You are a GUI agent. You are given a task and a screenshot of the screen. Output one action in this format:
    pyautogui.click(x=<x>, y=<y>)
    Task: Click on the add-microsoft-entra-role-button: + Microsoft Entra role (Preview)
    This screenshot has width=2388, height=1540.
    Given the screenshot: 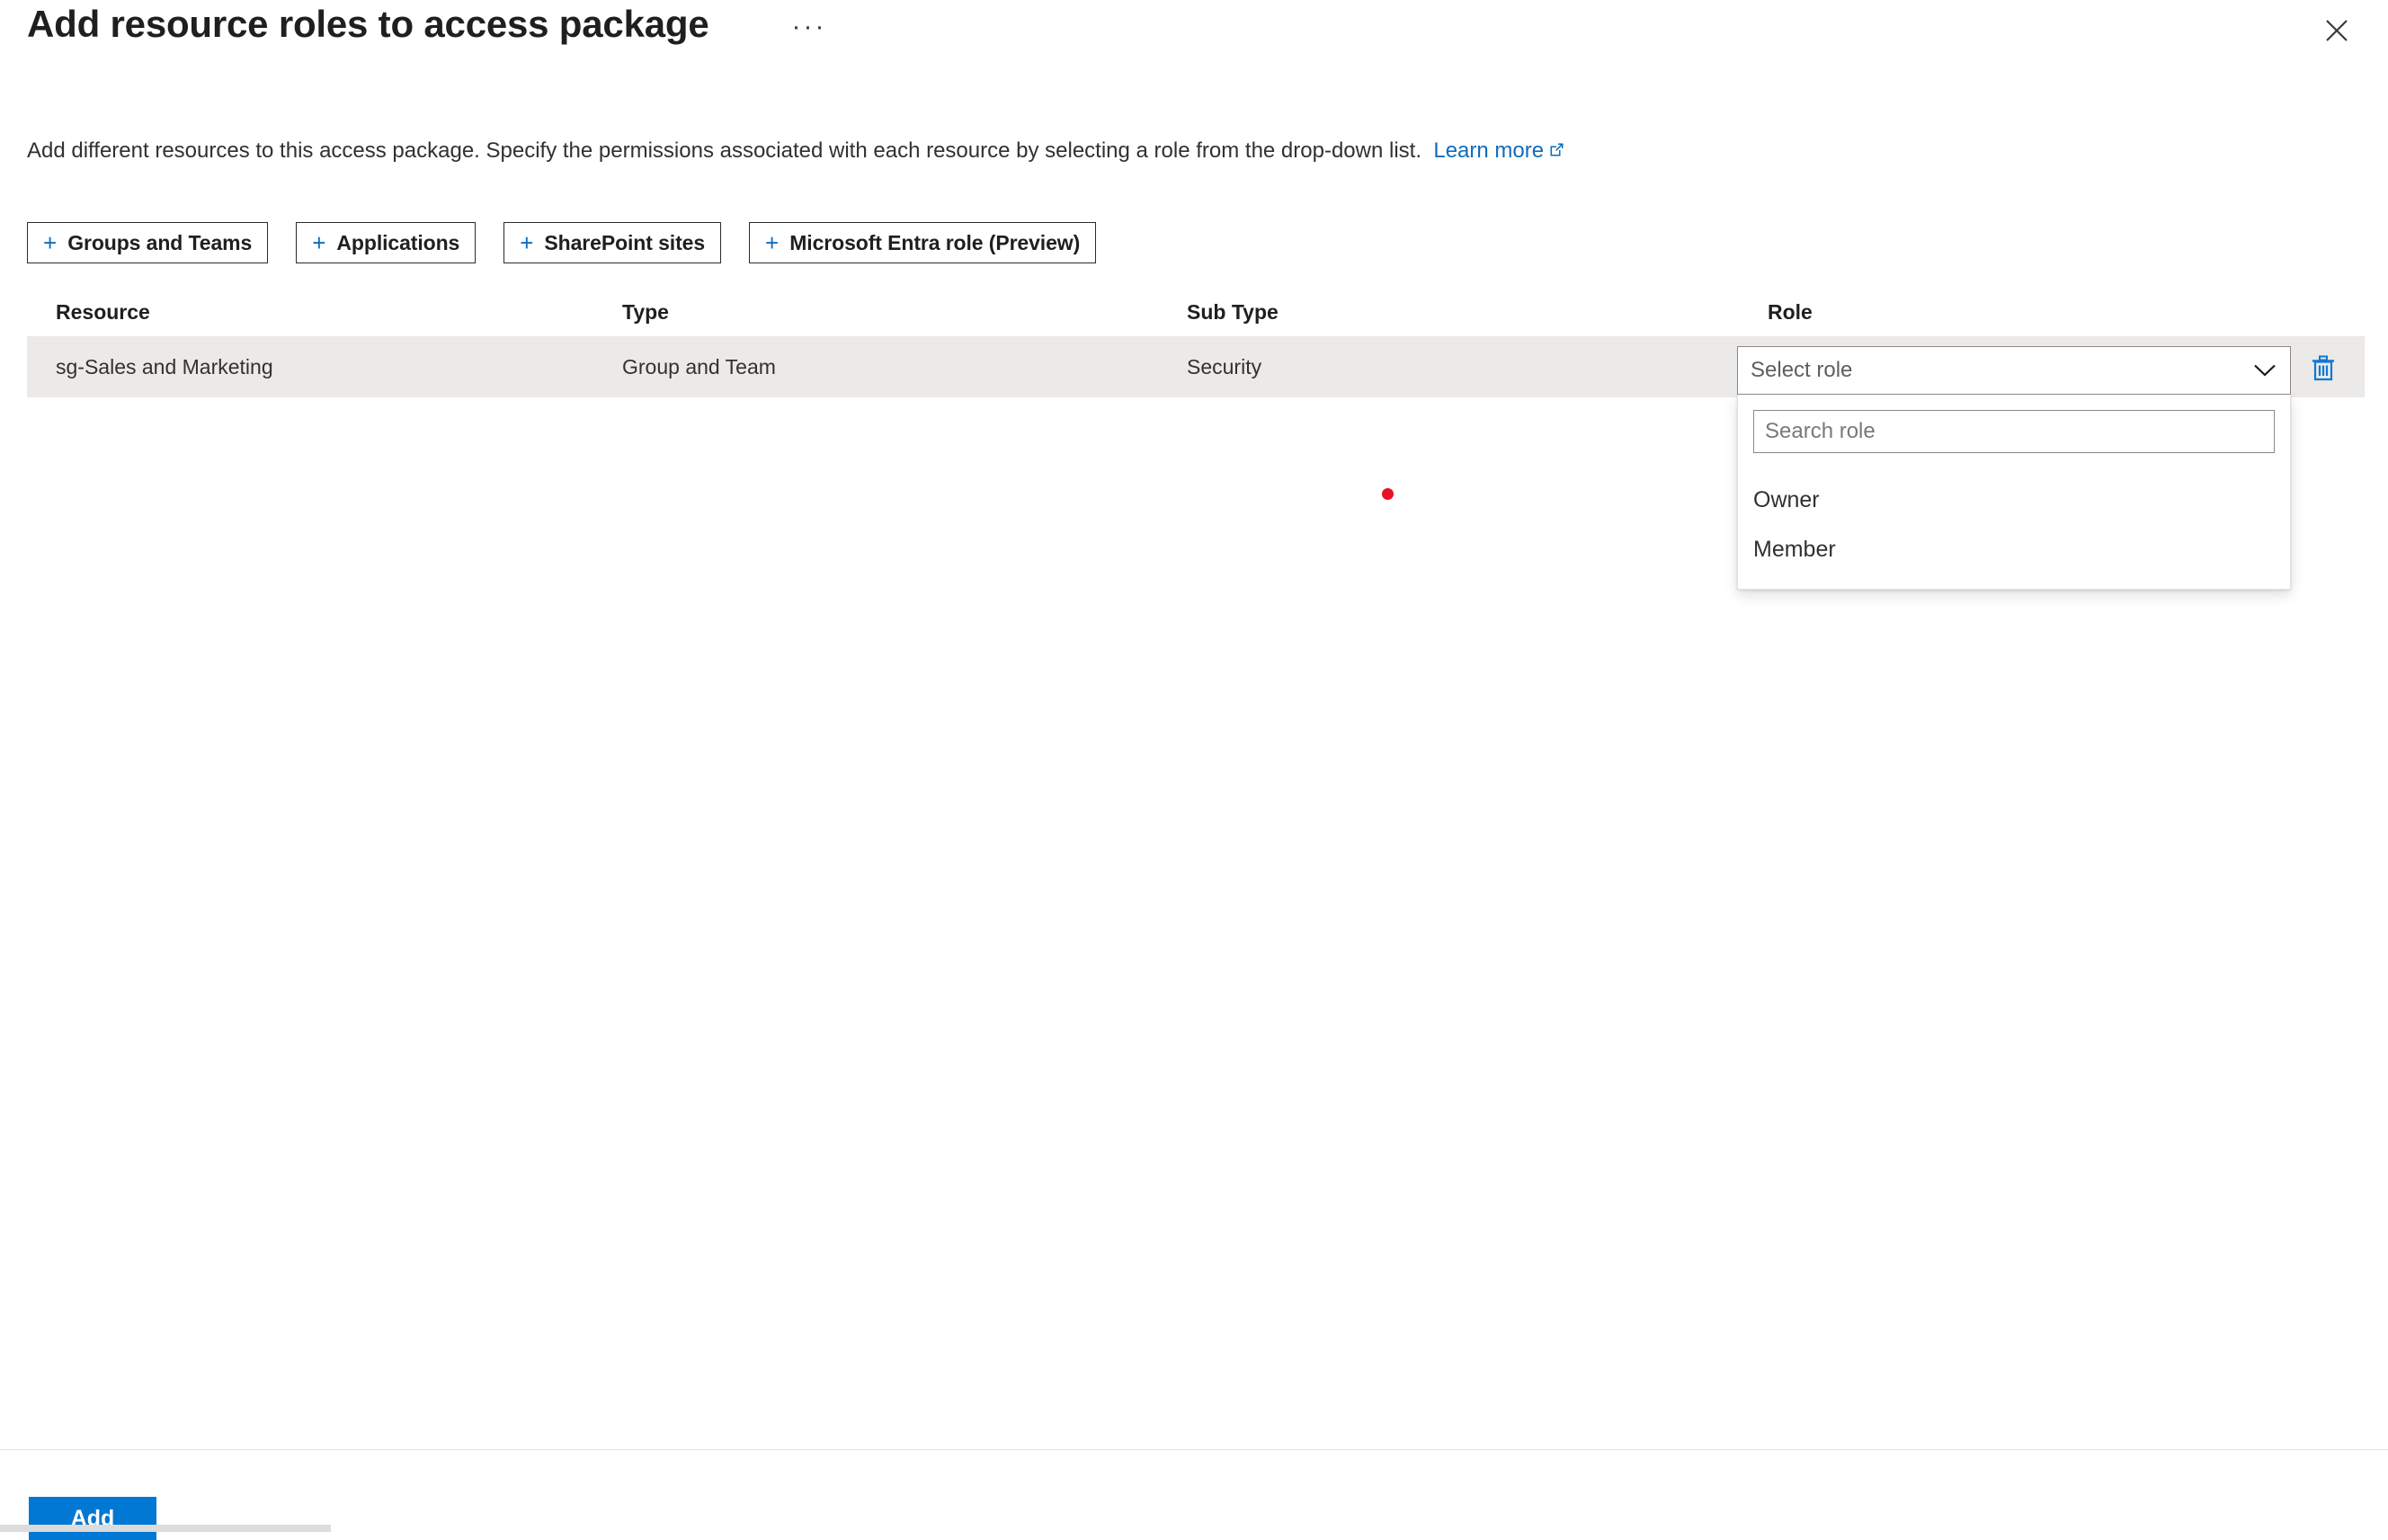 What is the action you would take?
    pyautogui.click(x=923, y=242)
    